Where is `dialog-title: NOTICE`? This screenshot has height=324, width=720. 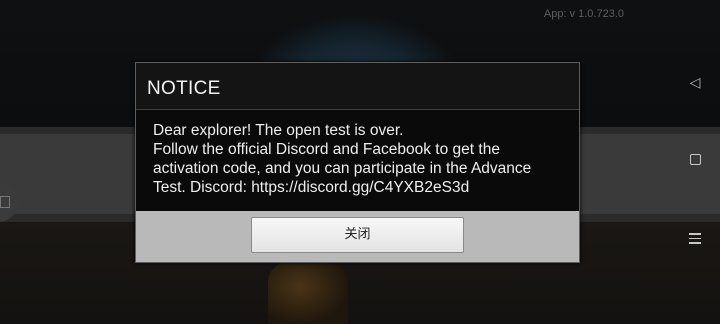 dialog-title: NOTICE is located at coordinates (184, 88).